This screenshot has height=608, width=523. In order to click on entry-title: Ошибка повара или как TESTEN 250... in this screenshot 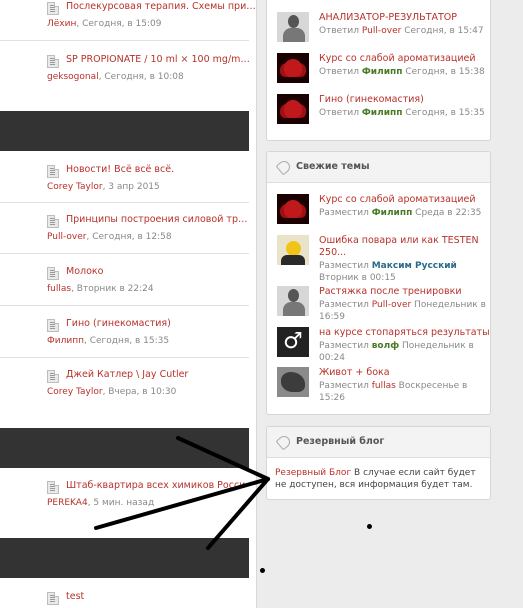, I will do `click(405, 247)`.